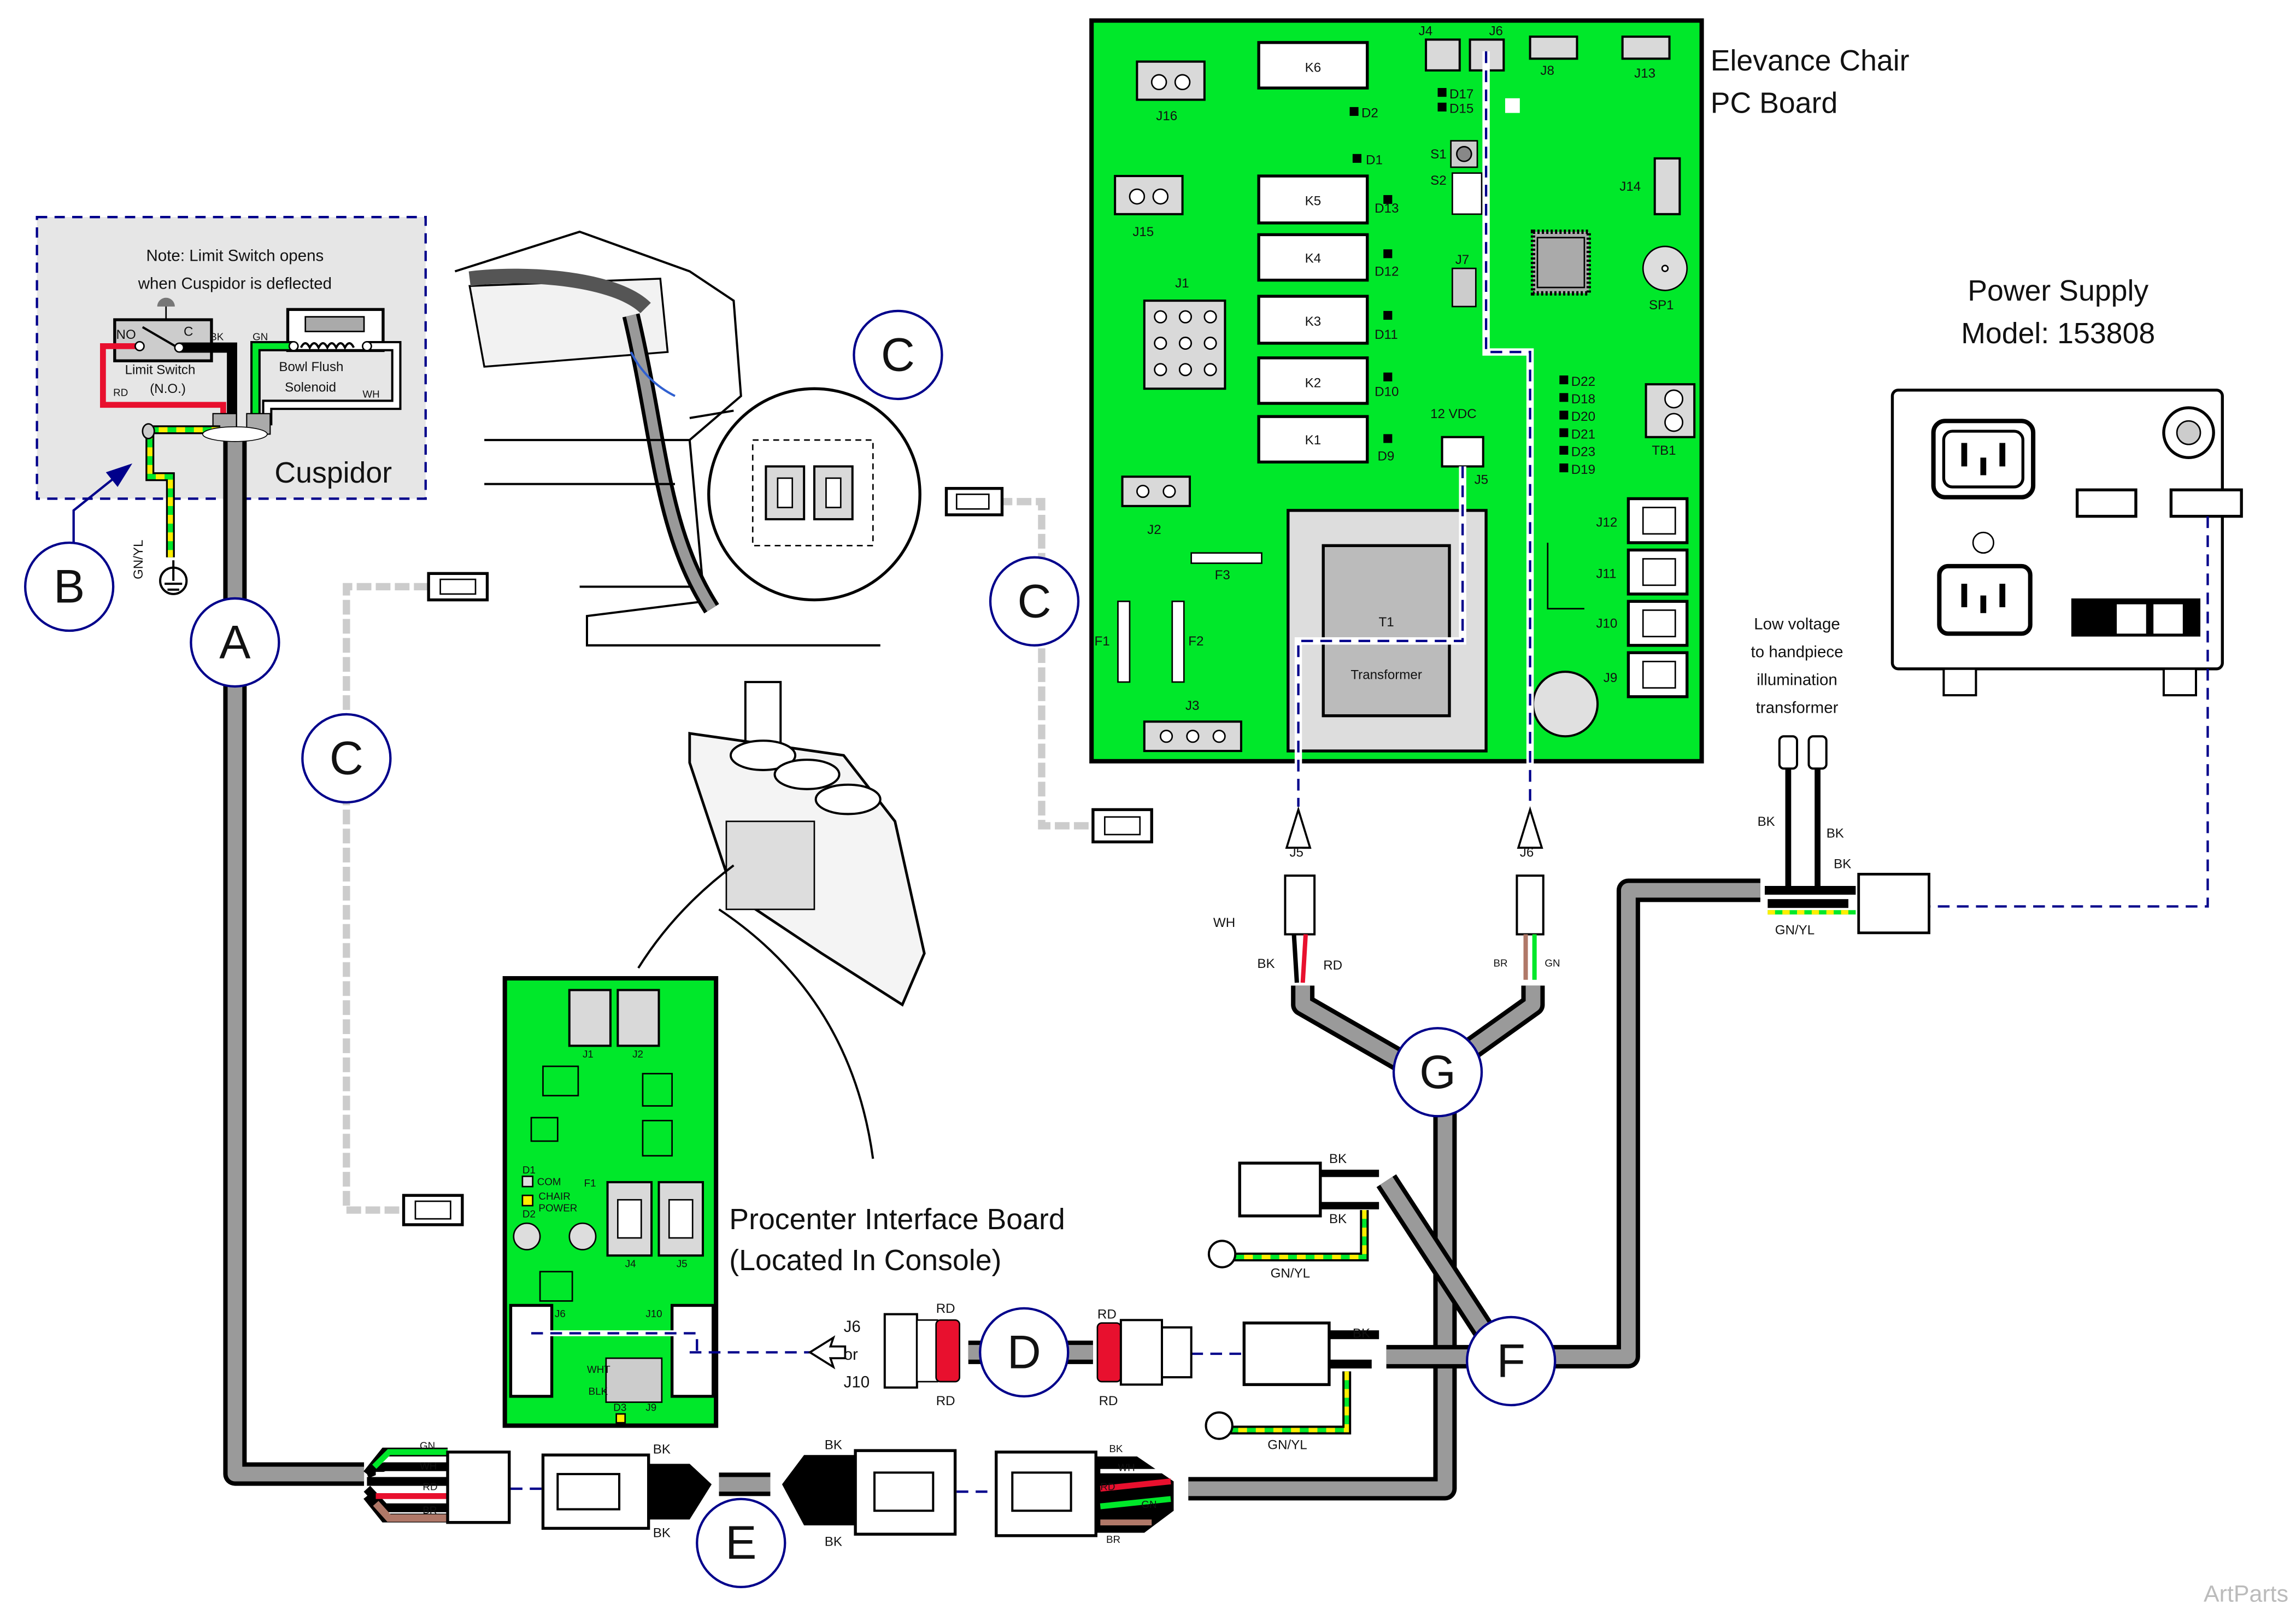 The width and height of the screenshot is (2296, 1609). Describe the element at coordinates (1983, 542) in the screenshot. I see `ground-symbol-icon` at that location.